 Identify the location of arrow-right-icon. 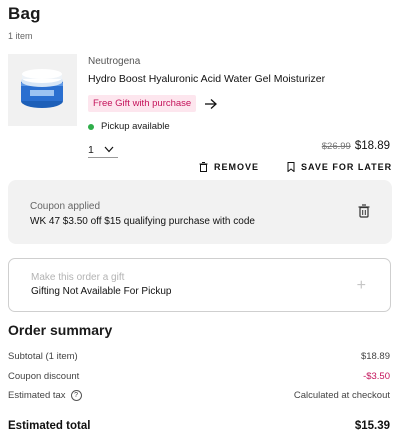
(211, 104).